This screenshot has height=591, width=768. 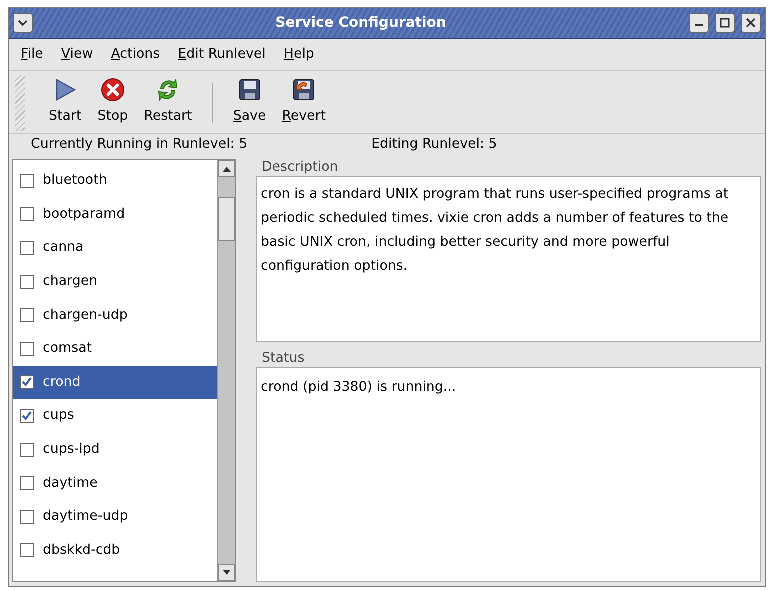 I want to click on service-row: daytime, so click(x=115, y=483).